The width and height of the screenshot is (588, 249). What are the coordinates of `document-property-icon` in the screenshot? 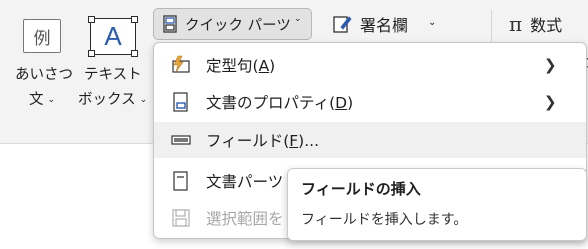 It's located at (181, 102).